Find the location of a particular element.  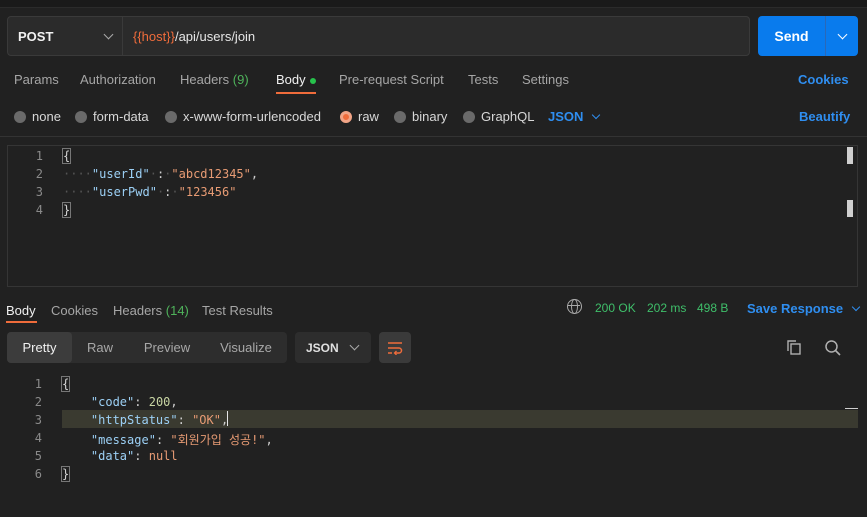

line-number: 5 is located at coordinates (38, 456).